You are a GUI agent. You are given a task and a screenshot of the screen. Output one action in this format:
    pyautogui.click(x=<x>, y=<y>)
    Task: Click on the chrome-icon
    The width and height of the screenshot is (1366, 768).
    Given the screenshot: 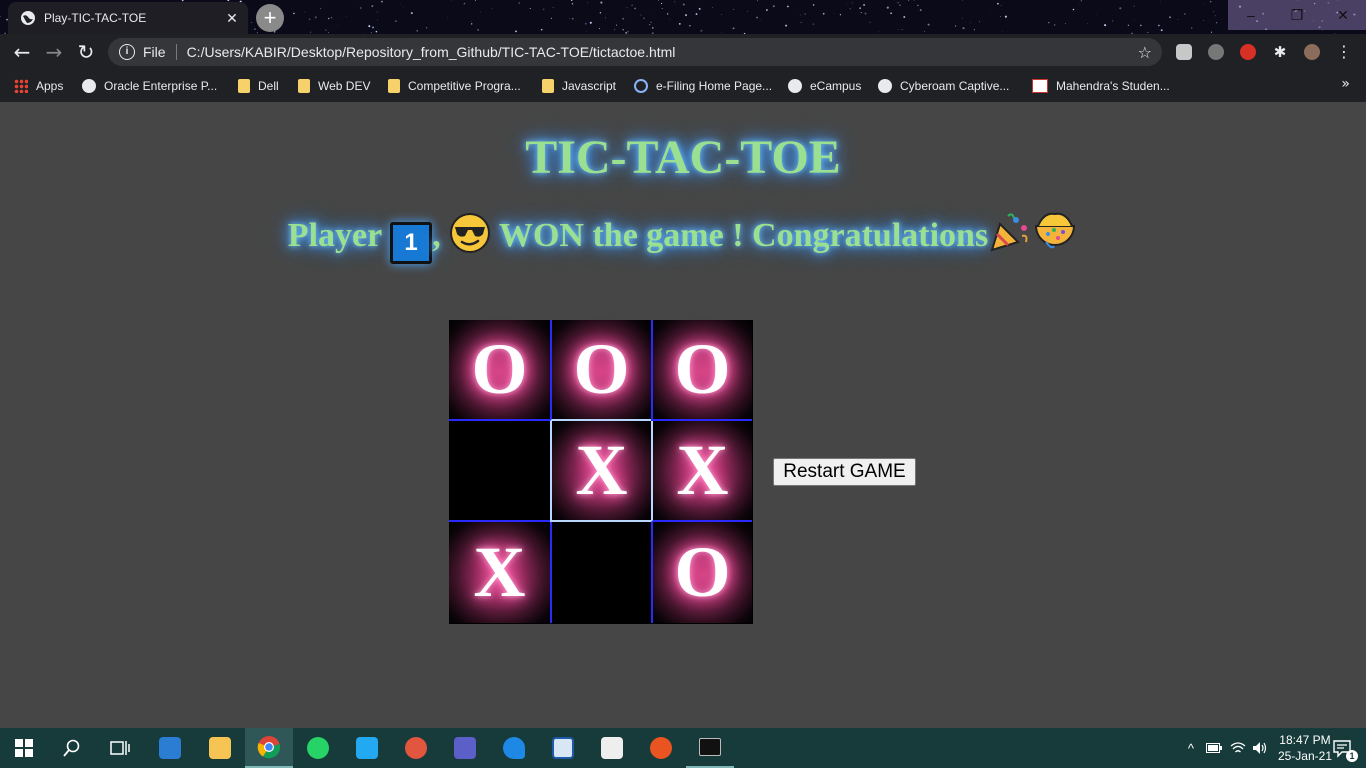 What is the action you would take?
    pyautogui.click(x=269, y=747)
    